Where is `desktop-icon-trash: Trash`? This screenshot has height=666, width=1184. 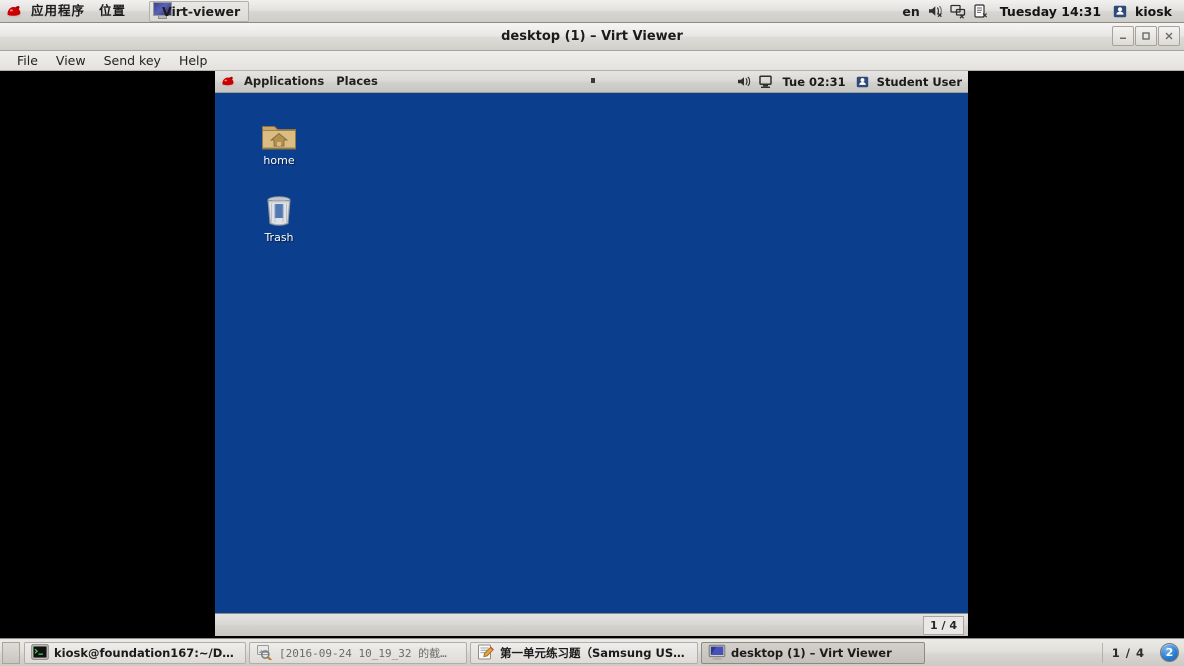 desktop-icon-trash: Trash is located at coordinates (279, 219).